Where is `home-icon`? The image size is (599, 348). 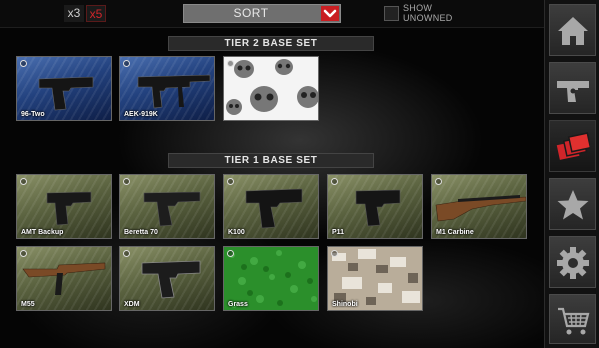
home-icon is located at coordinates (573, 31).